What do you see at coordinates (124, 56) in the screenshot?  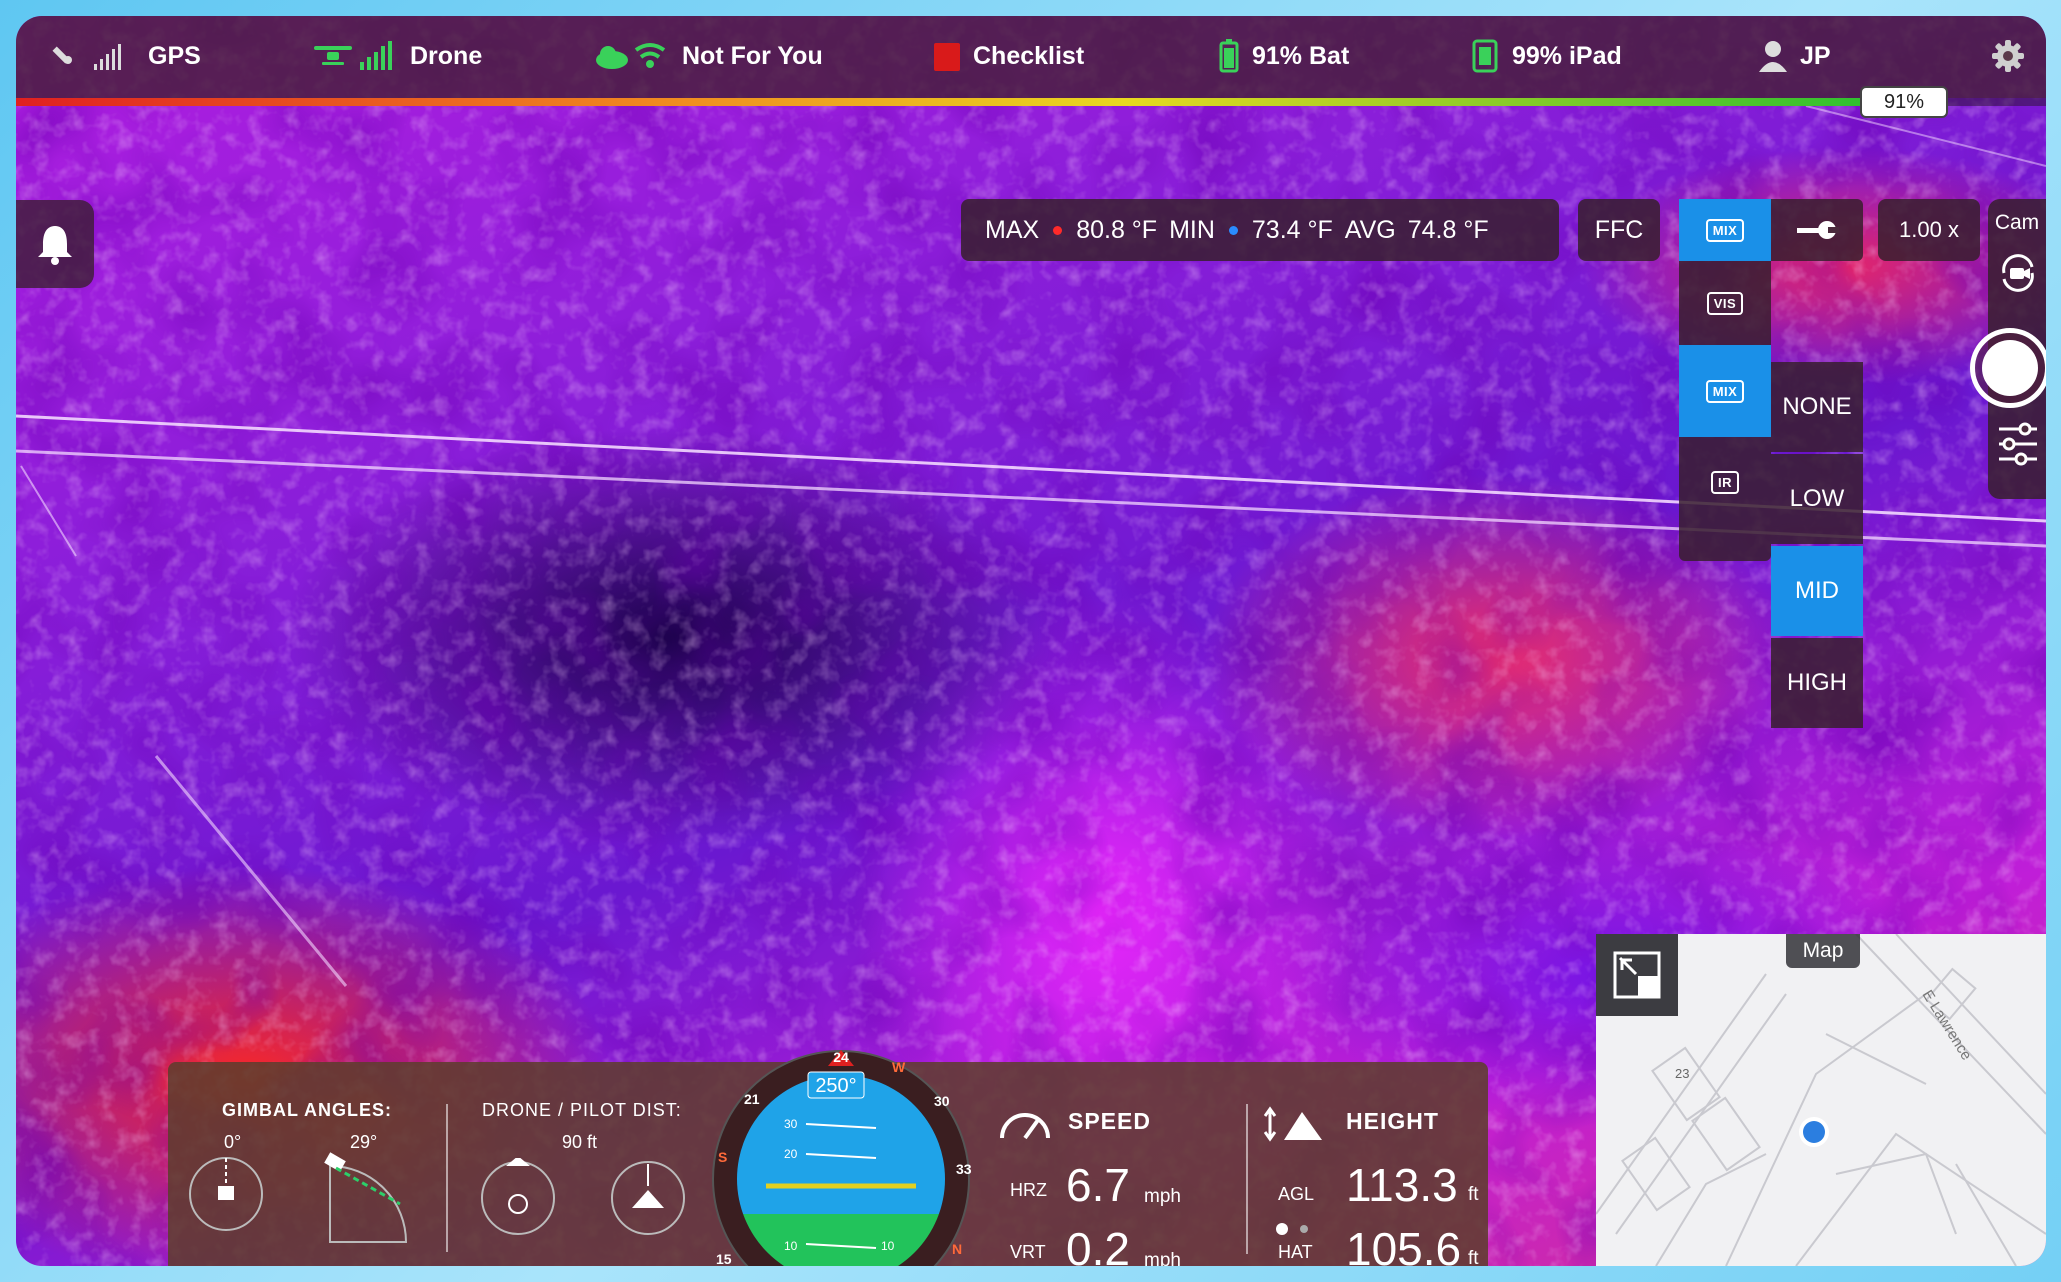 I see `gps-status: GPS` at bounding box center [124, 56].